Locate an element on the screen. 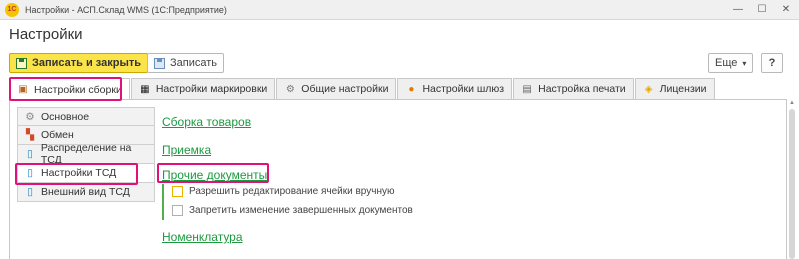  chevron-down-icon: ▾ is located at coordinates (744, 63).